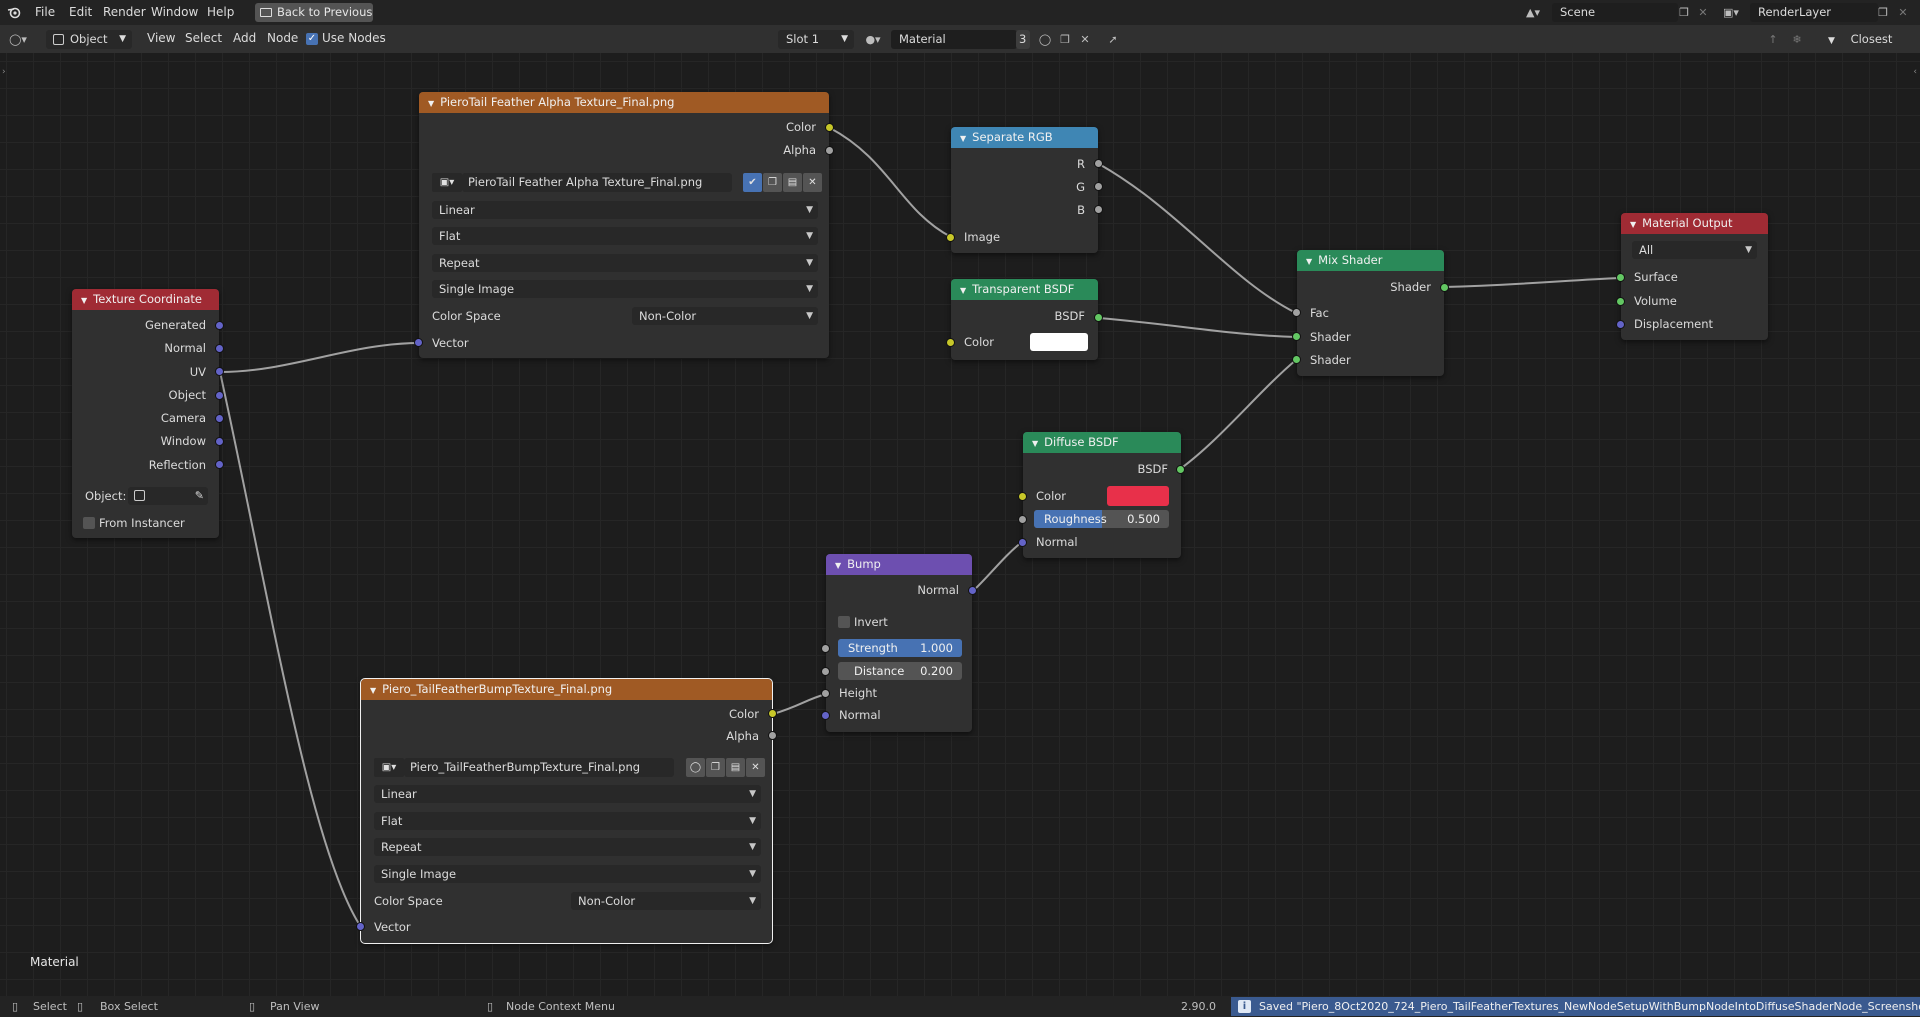 The height and width of the screenshot is (1017, 1920). Describe the element at coordinates (1620, 324) in the screenshot. I see `socket-displacement-in` at that location.